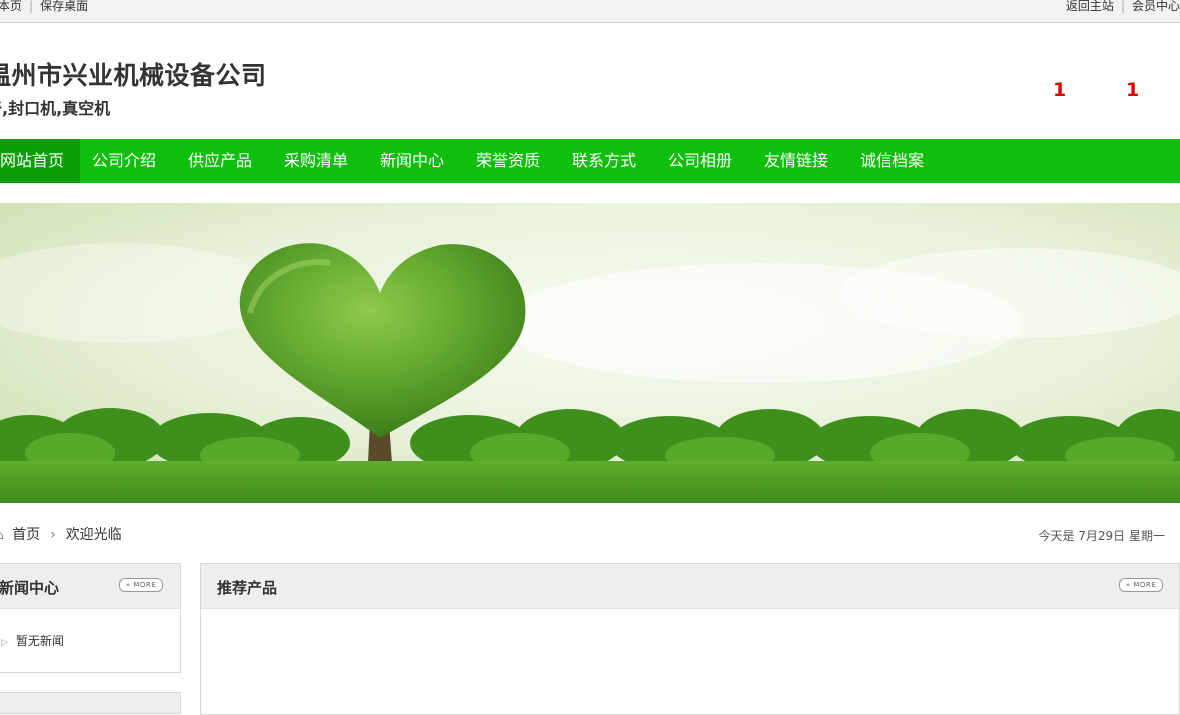  I want to click on products-more-button: » MORE, so click(1141, 585).